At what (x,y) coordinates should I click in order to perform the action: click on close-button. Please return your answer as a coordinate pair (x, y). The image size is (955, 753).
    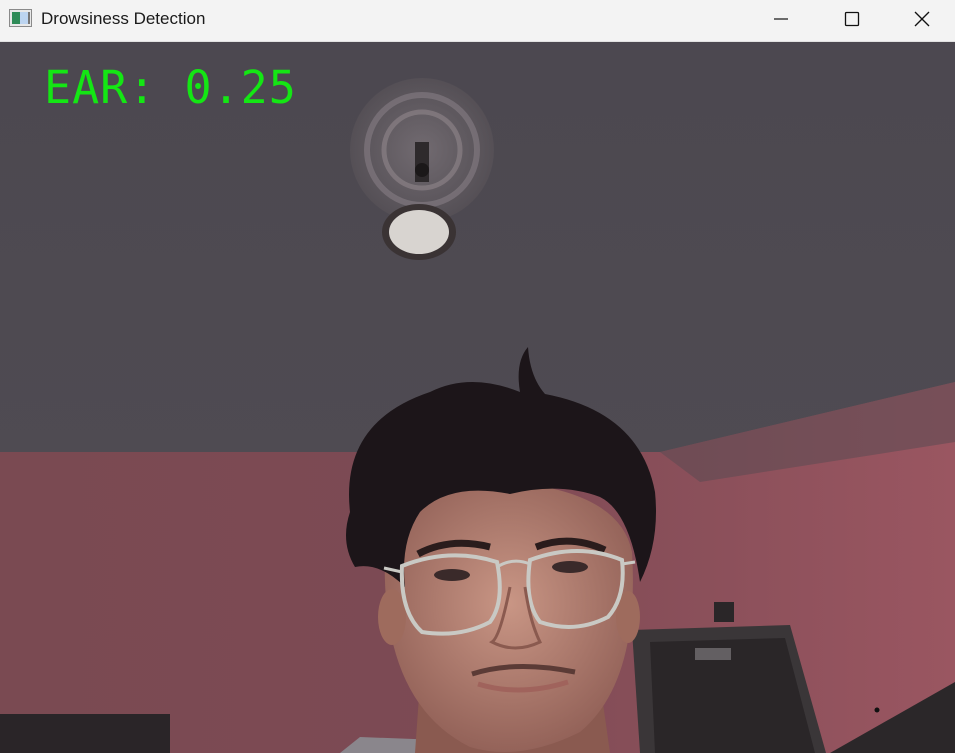
    Looking at the image, I should click on (922, 19).